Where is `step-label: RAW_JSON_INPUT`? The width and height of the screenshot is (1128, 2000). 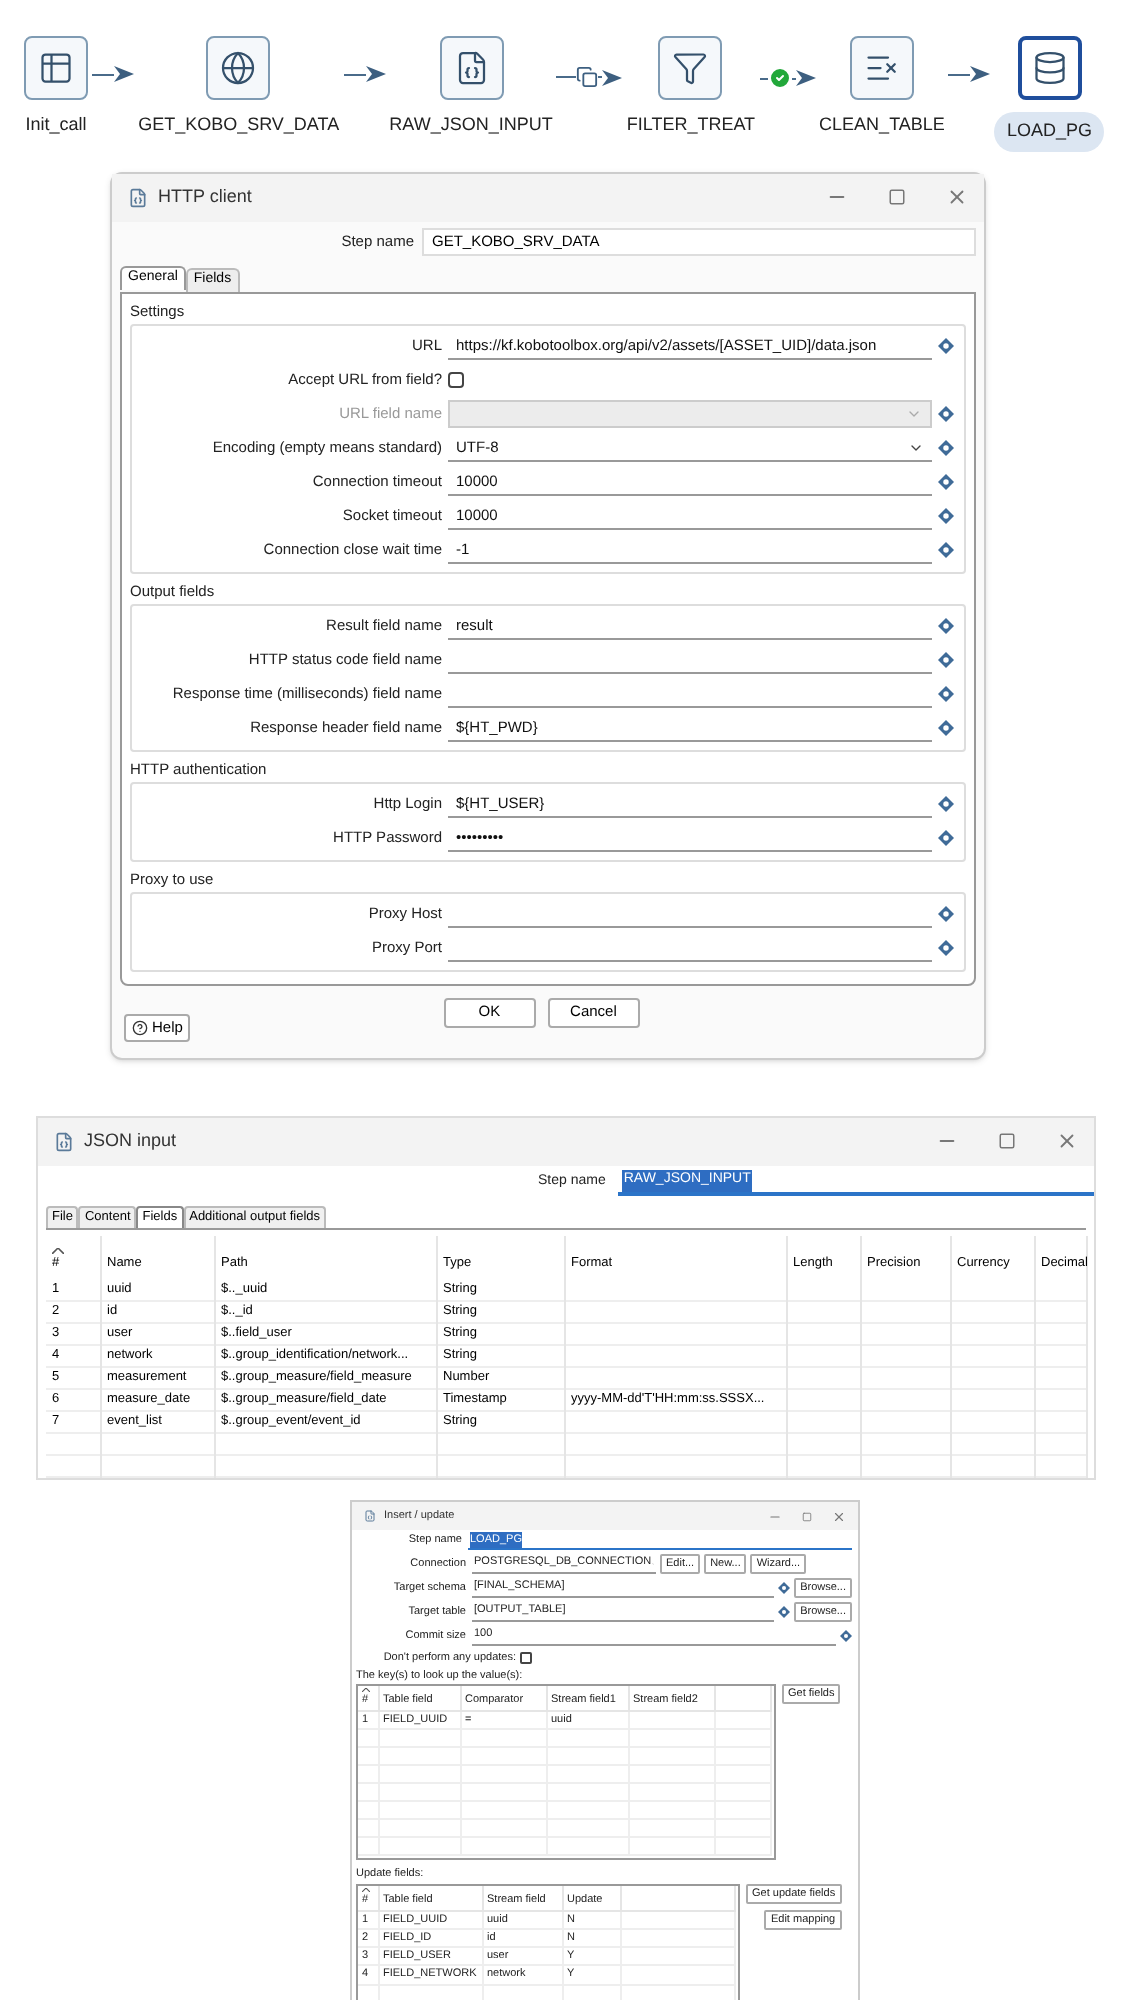 step-label: RAW_JSON_INPUT is located at coordinates (471, 125).